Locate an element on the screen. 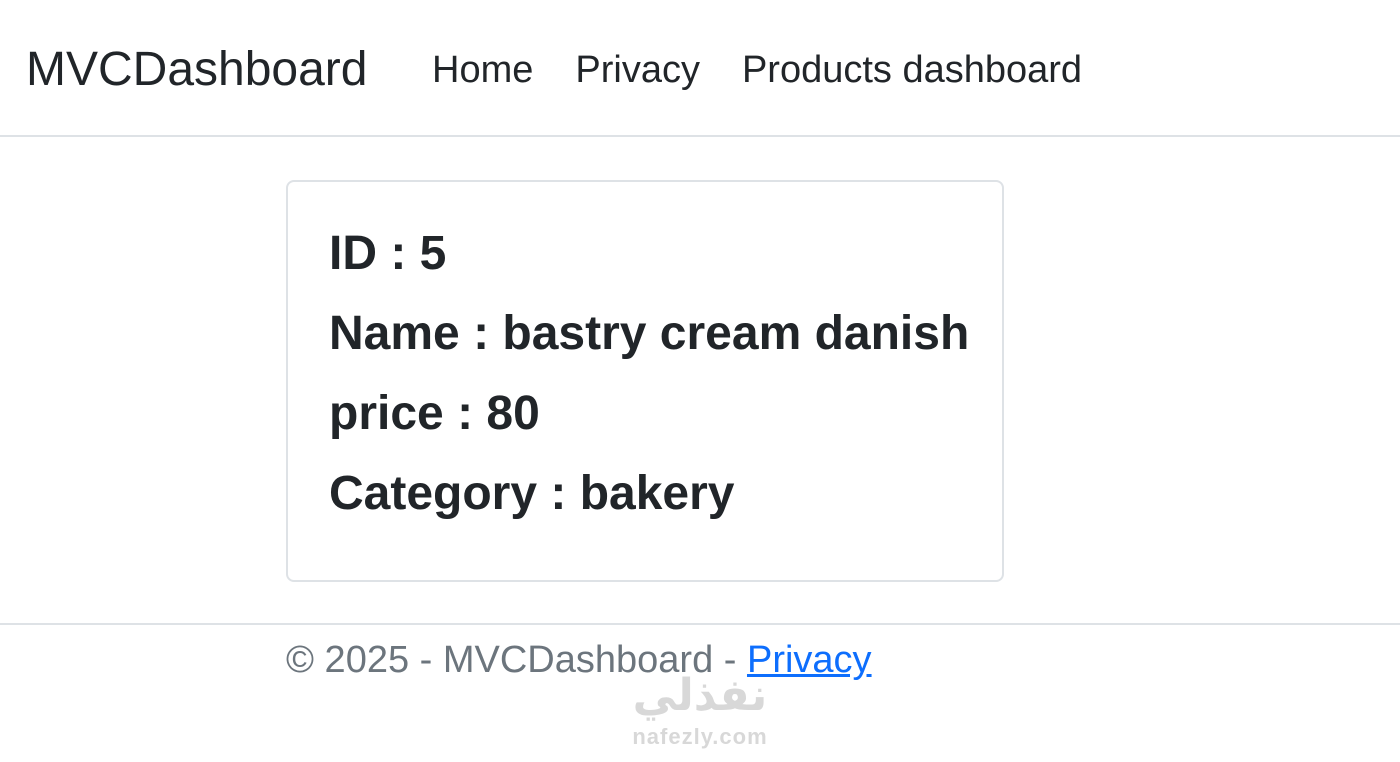 The width and height of the screenshot is (1400, 762). watermark: نفذلي nafezly.com is located at coordinates (700, 715).